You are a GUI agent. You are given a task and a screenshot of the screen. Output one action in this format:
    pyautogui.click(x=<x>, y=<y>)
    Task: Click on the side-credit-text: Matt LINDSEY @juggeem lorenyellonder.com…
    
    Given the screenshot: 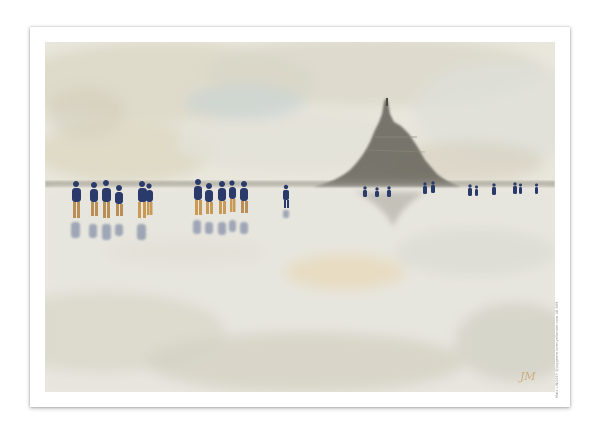 What is the action you would take?
    pyautogui.click(x=557, y=349)
    